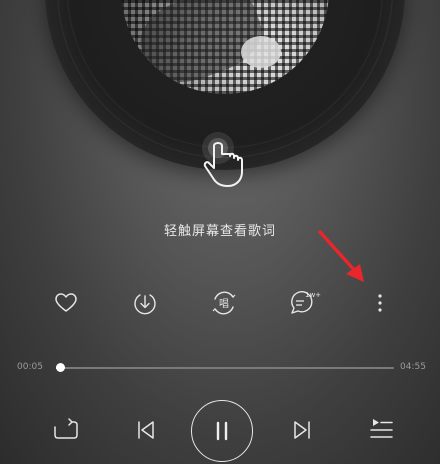 This screenshot has height=464, width=440. What do you see at coordinates (222, 159) in the screenshot?
I see `tap-hand-icon` at bounding box center [222, 159].